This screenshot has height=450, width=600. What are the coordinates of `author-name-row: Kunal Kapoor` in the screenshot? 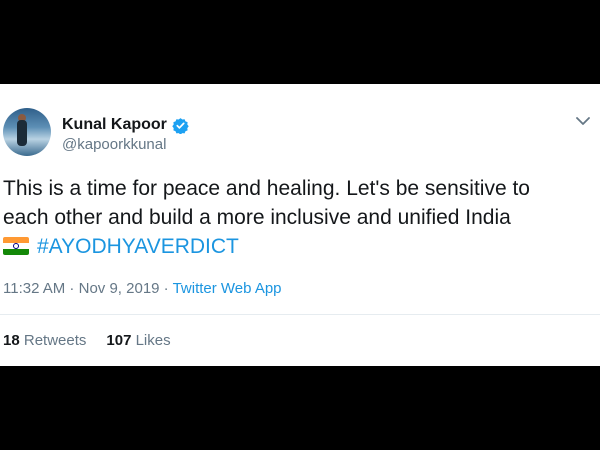 It's located at (125, 125).